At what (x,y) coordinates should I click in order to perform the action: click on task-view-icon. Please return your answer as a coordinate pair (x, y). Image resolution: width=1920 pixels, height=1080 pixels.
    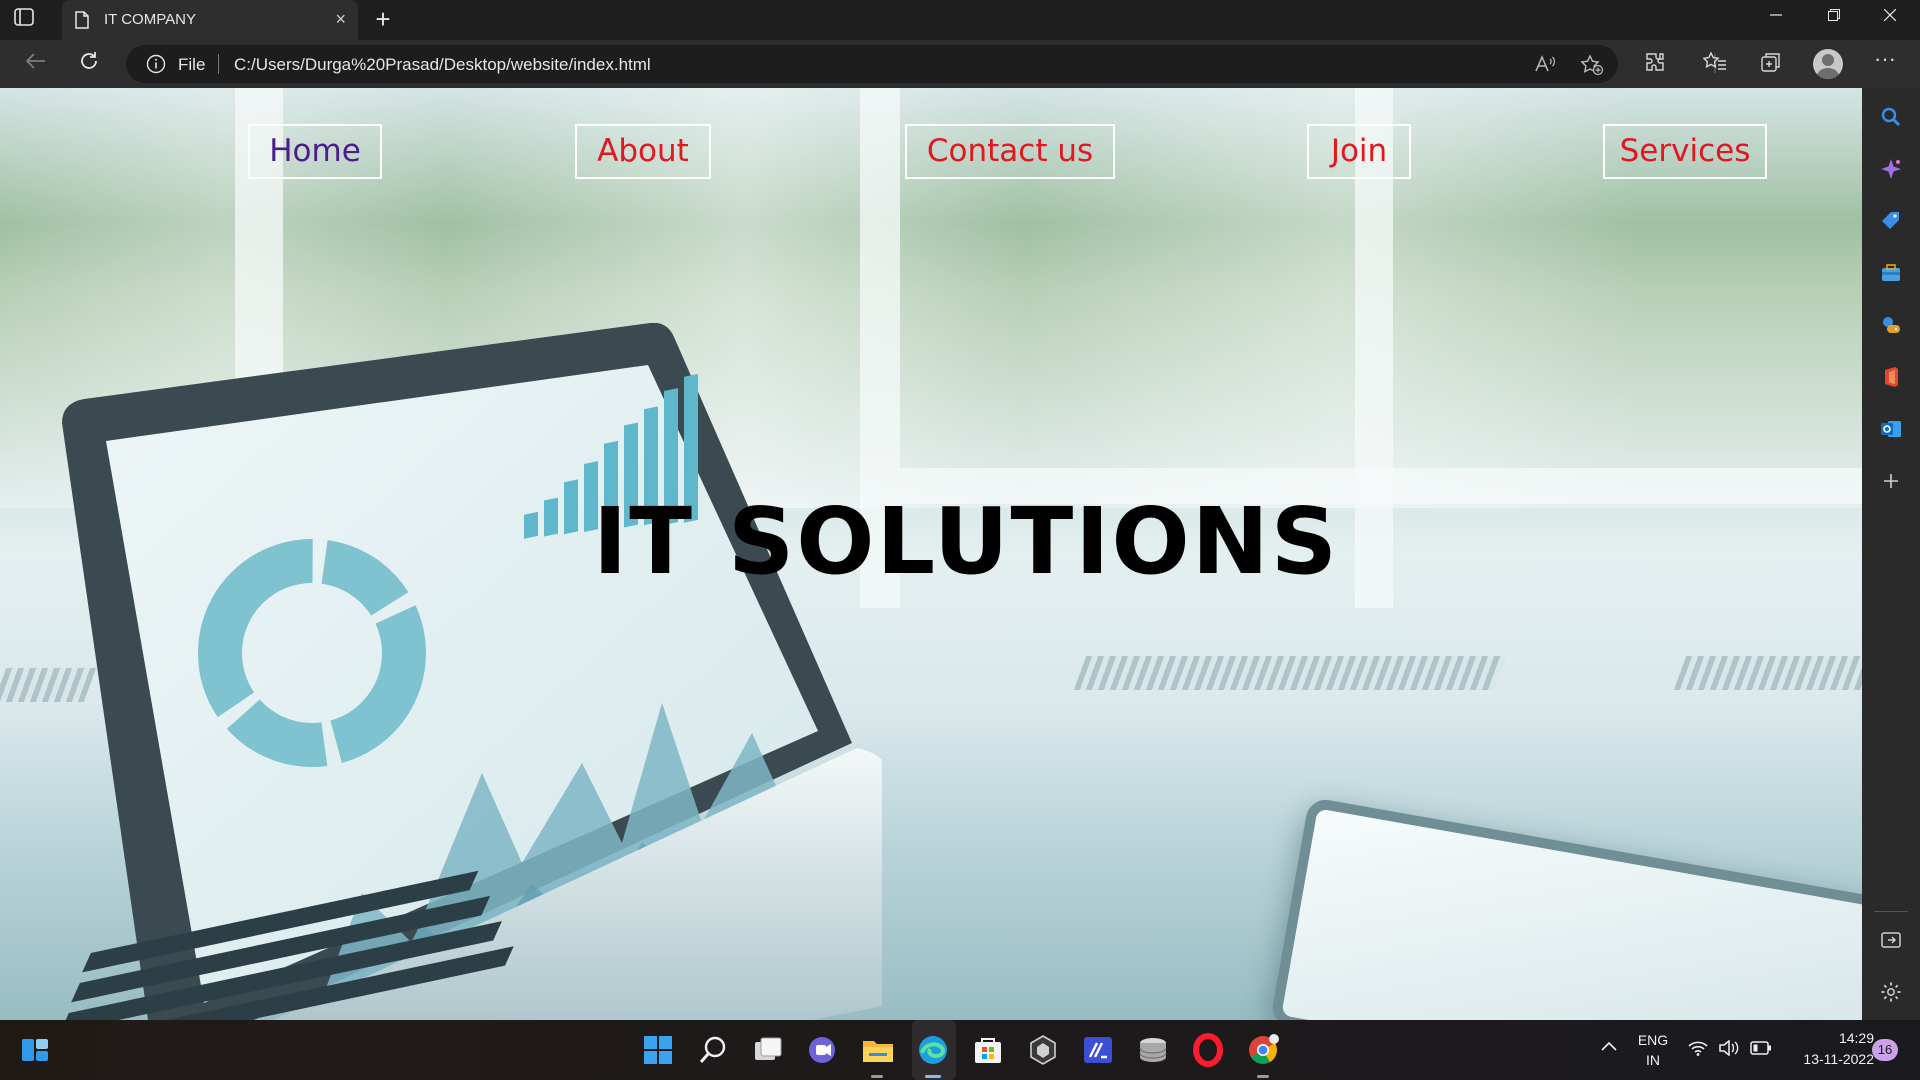
    Looking at the image, I should click on (768, 1050).